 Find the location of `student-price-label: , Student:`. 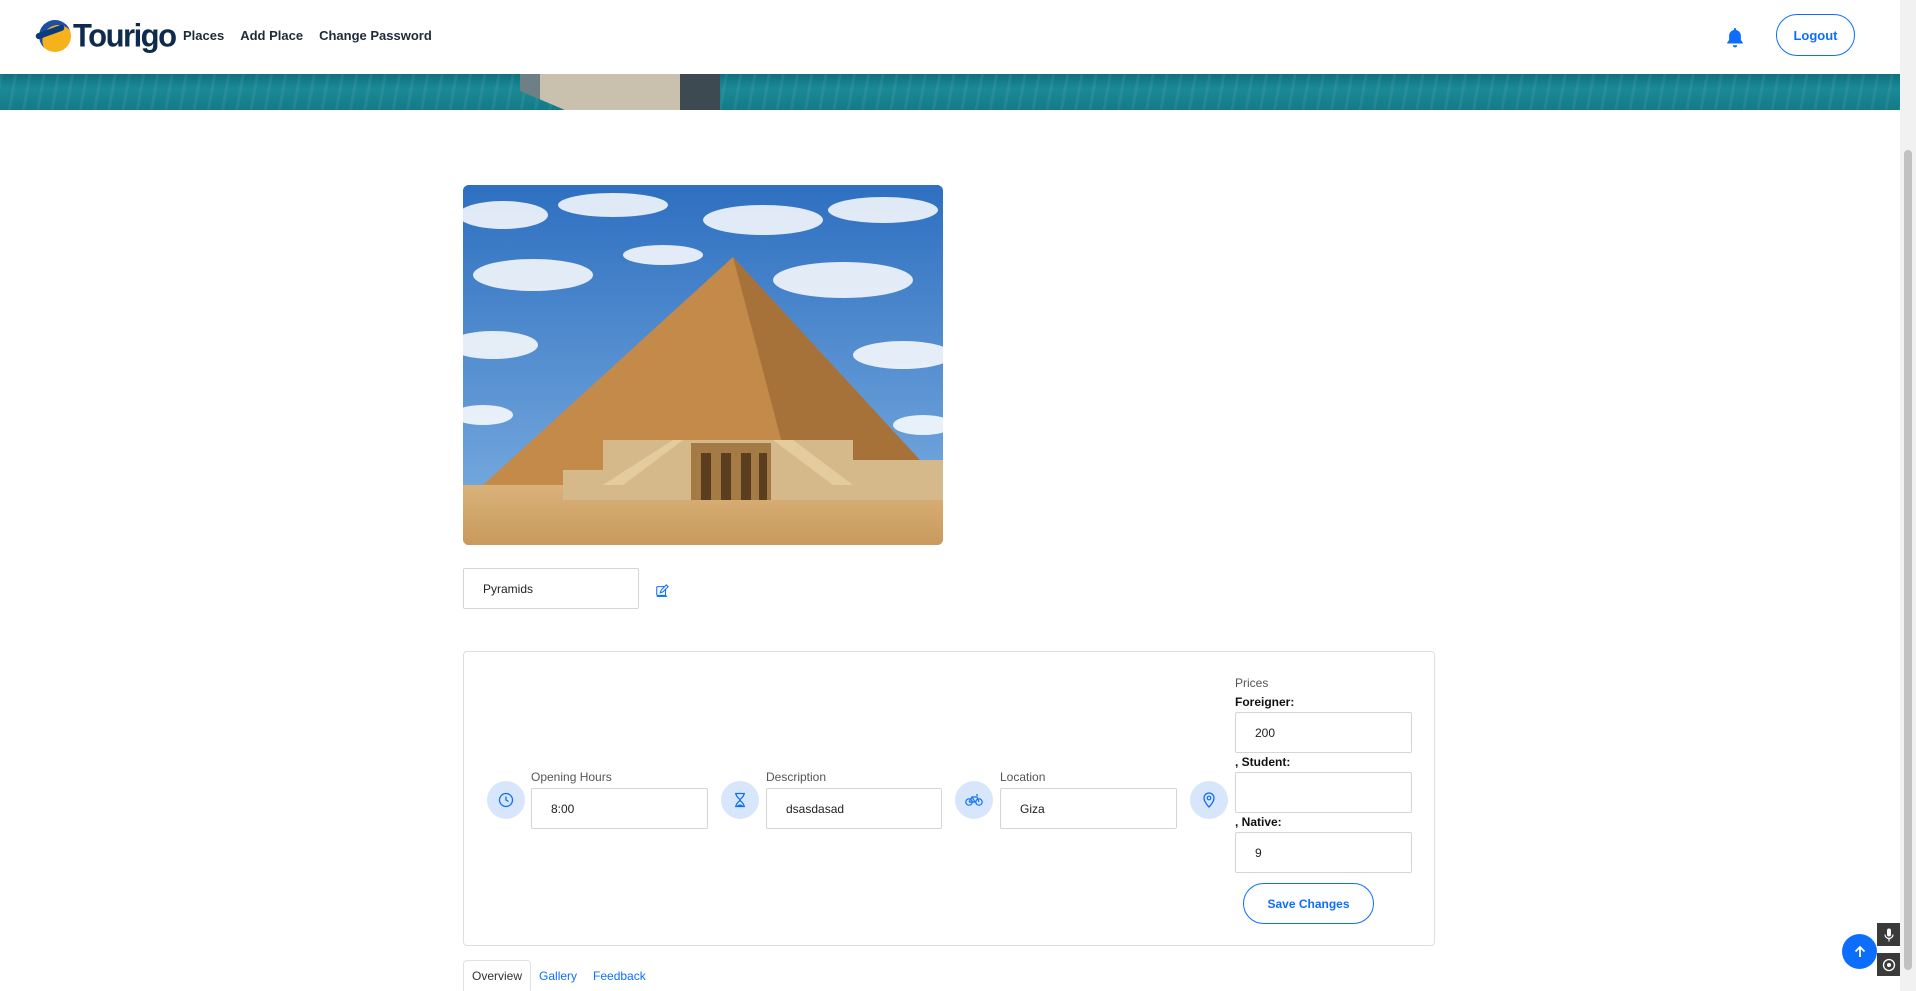

student-price-label: , Student: is located at coordinates (1263, 762).